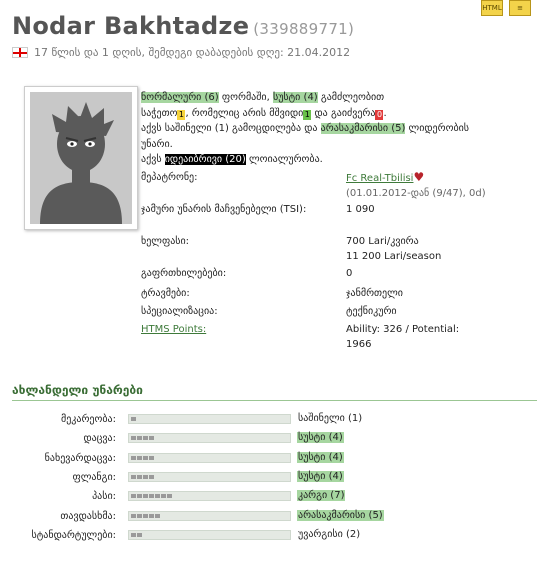  Describe the element at coordinates (371, 311) in the screenshot. I see `specialty-value: ტექნიკური` at that location.